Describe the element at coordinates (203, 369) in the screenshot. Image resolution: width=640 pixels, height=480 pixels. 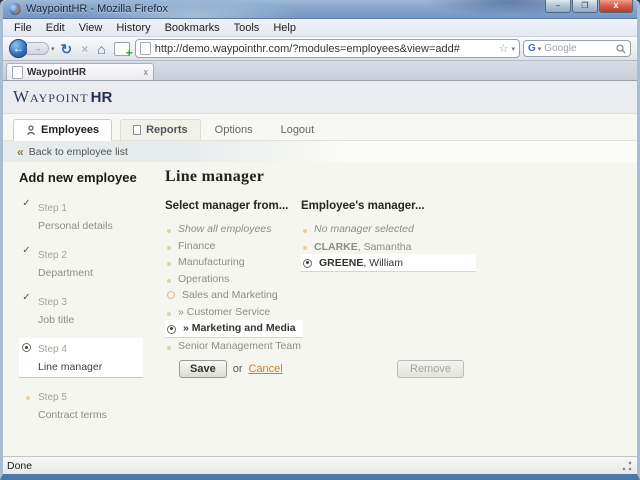
I see `save-button: Save` at that location.